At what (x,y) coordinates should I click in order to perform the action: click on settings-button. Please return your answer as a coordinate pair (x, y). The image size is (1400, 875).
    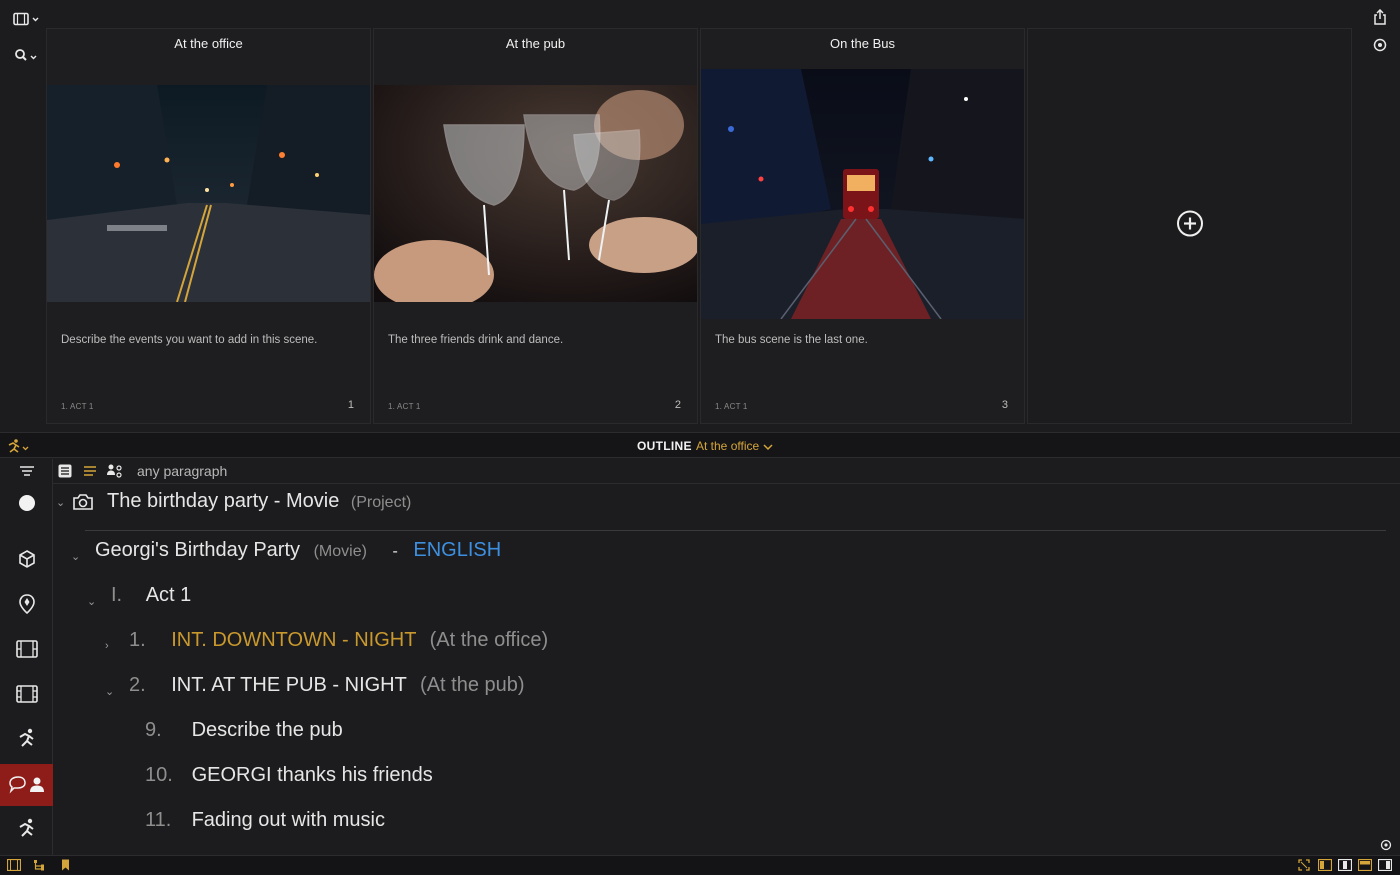
    Looking at the image, I should click on (1380, 45).